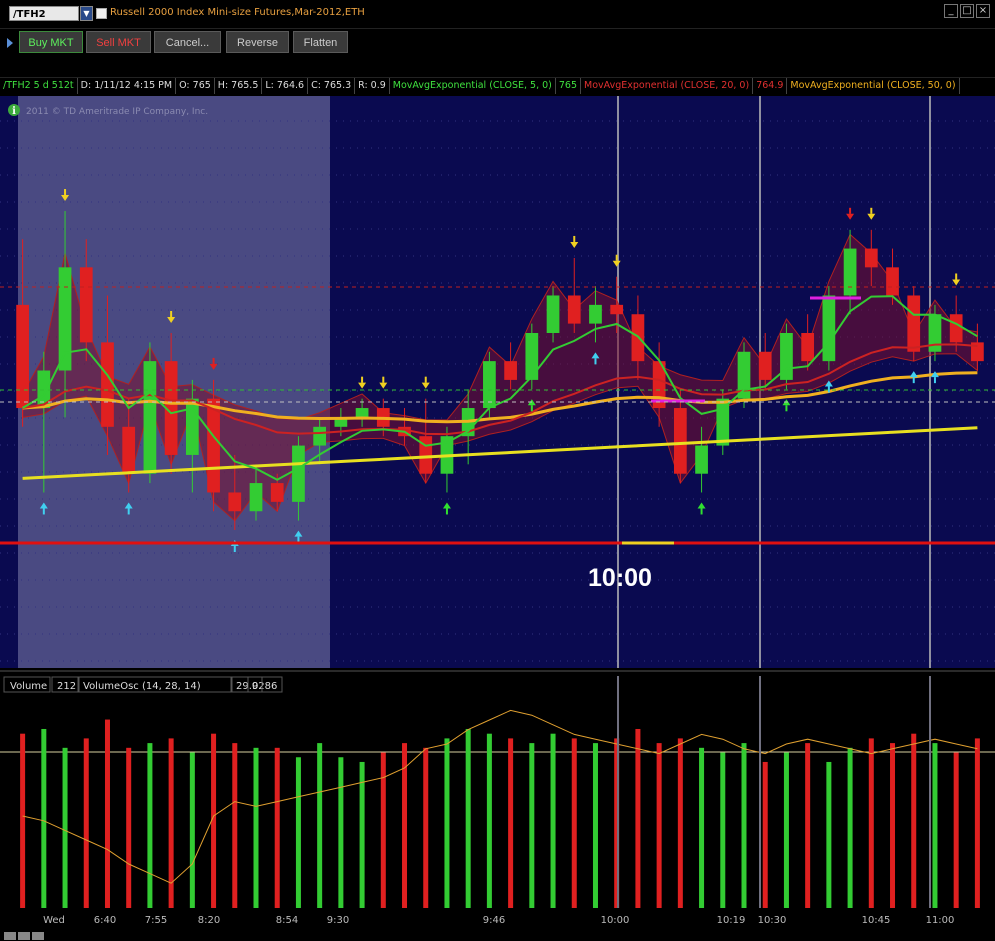  I want to click on time-axis-label: 10:30, so click(772, 920).